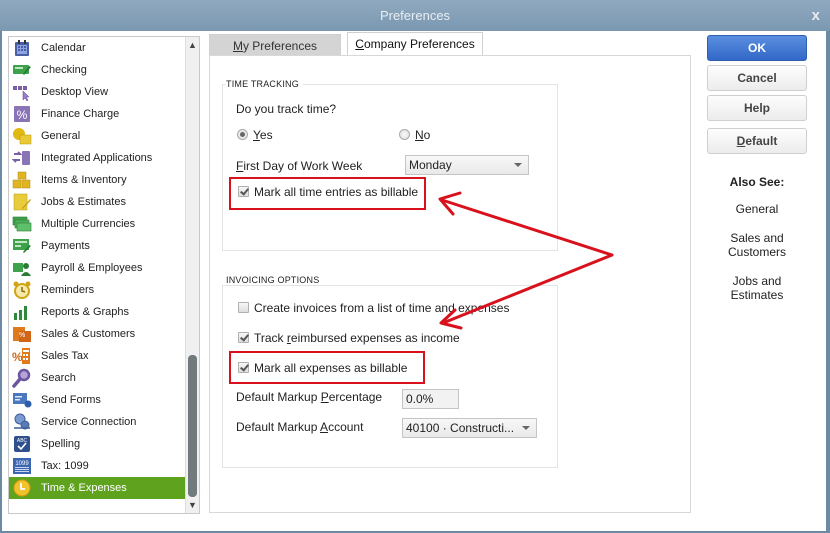  What do you see at coordinates (761, 141) in the screenshot?
I see `default-rest: efault` at bounding box center [761, 141].